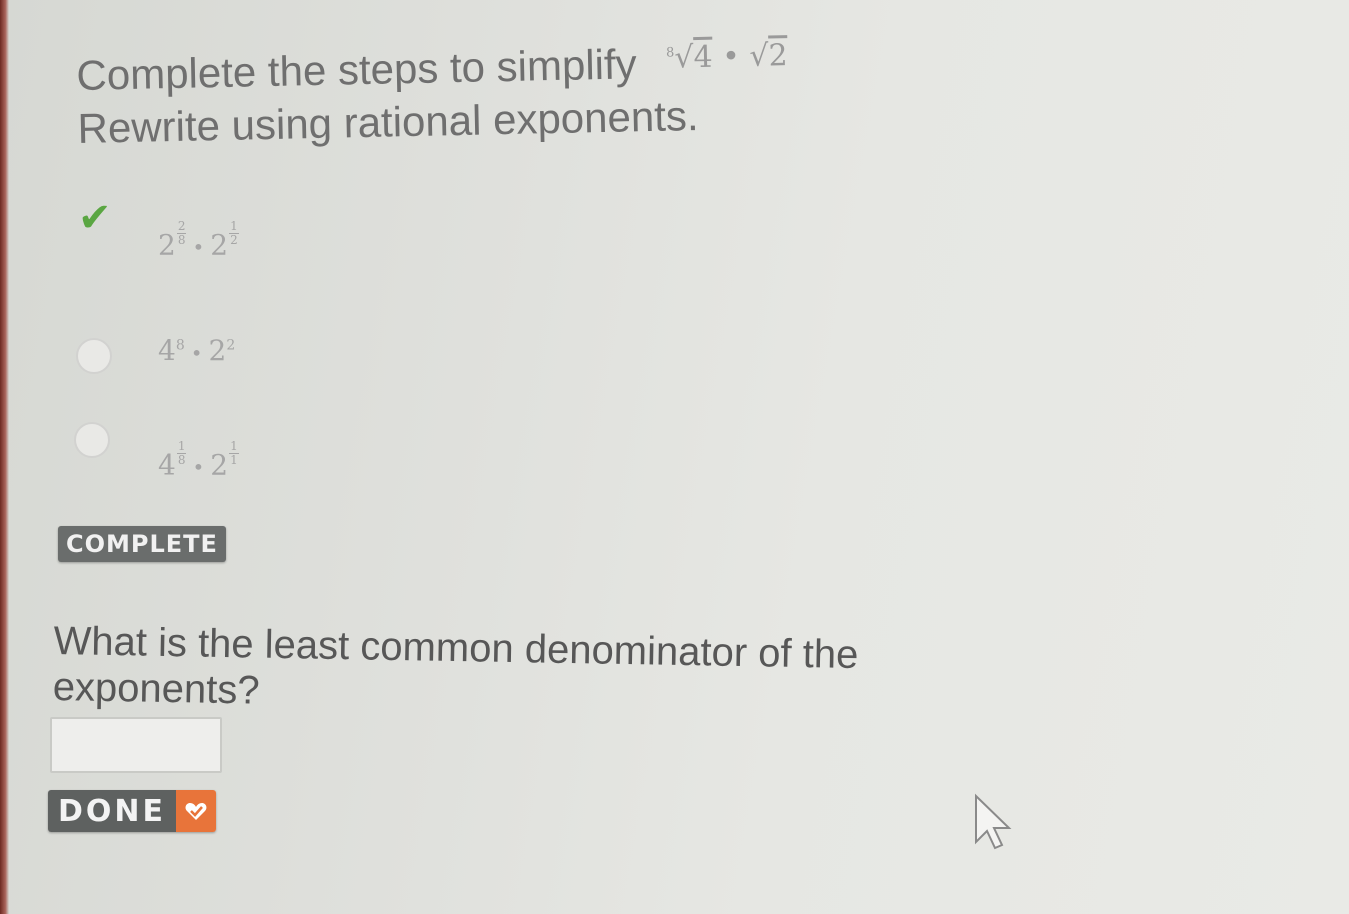 The height and width of the screenshot is (914, 1349). I want to click on option-2: 48 • 22, so click(200, 370).